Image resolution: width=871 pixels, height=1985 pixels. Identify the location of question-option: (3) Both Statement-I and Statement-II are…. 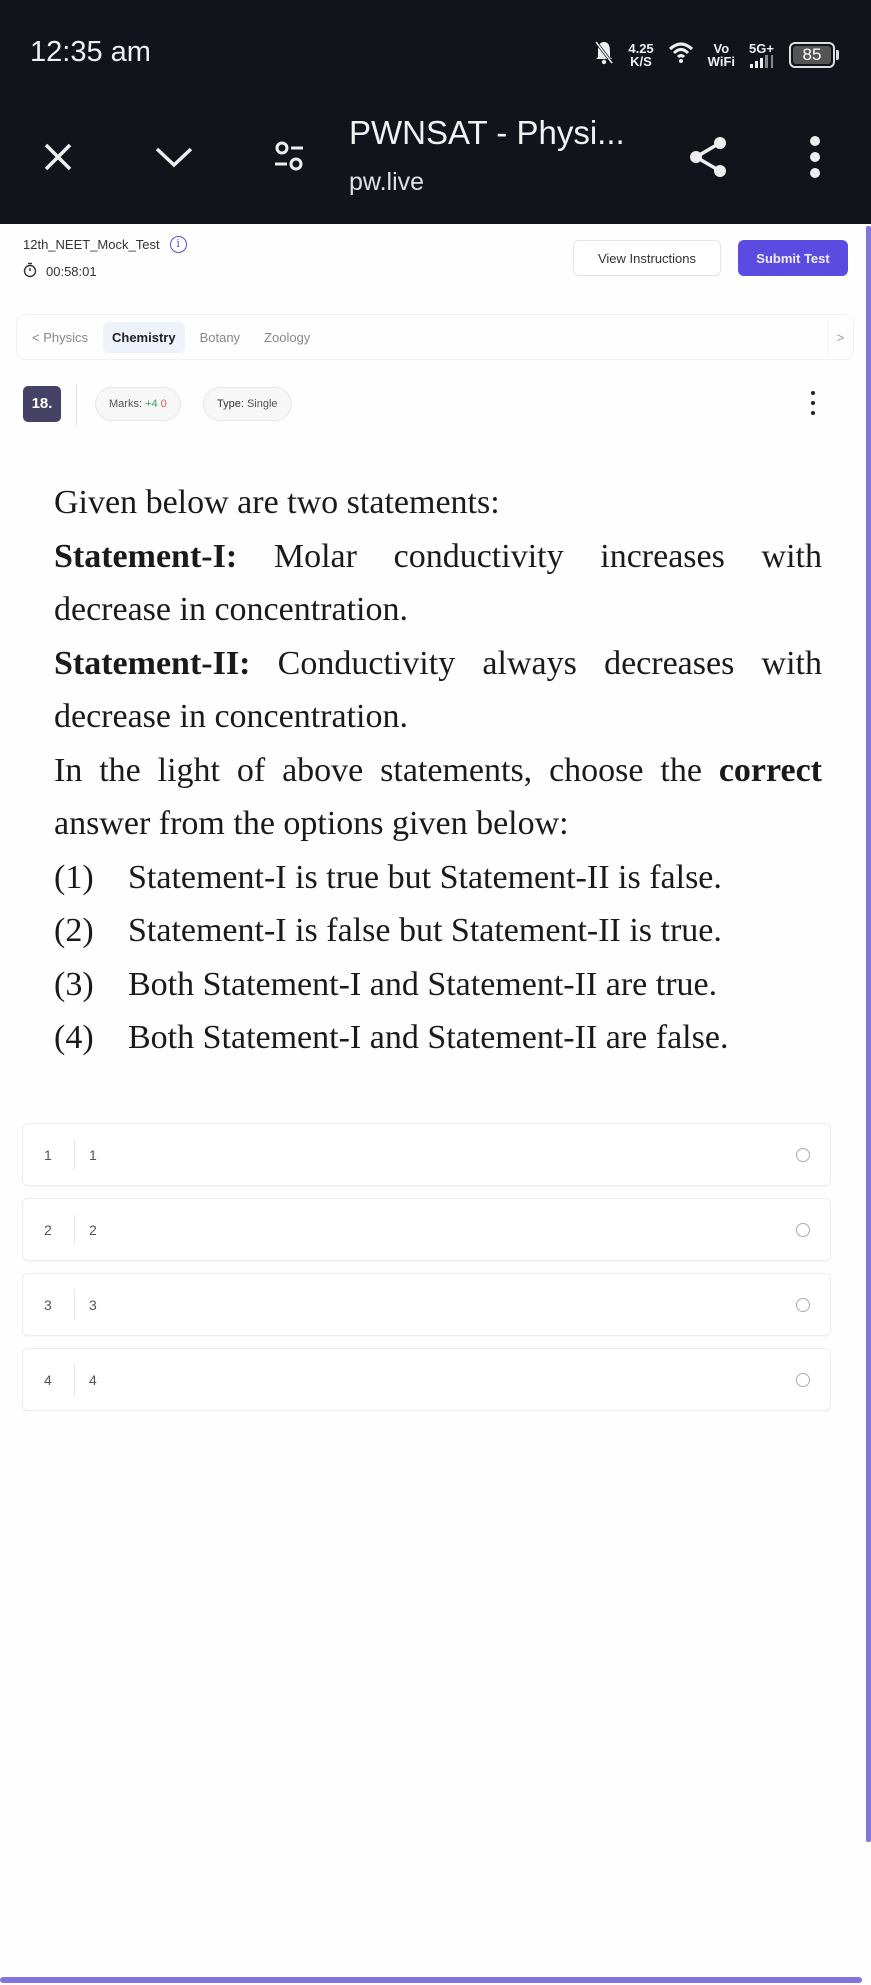
(386, 984).